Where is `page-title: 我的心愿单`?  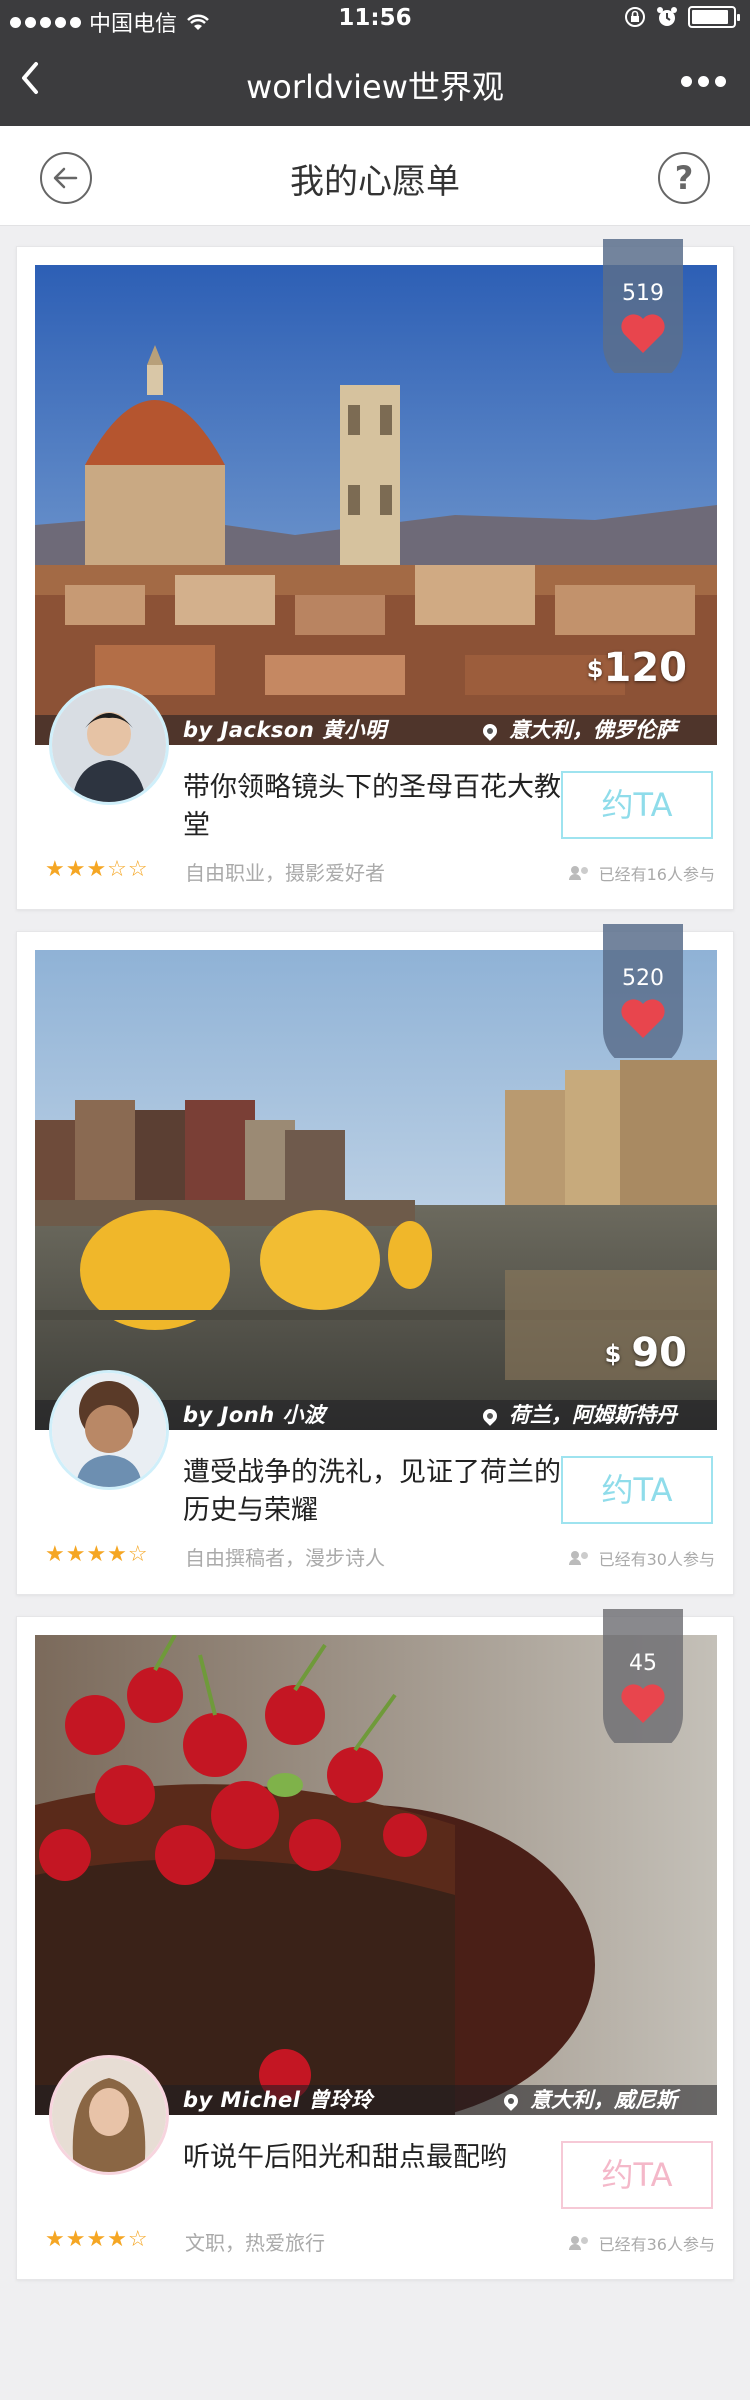 page-title: 我的心愿单 is located at coordinates (375, 182).